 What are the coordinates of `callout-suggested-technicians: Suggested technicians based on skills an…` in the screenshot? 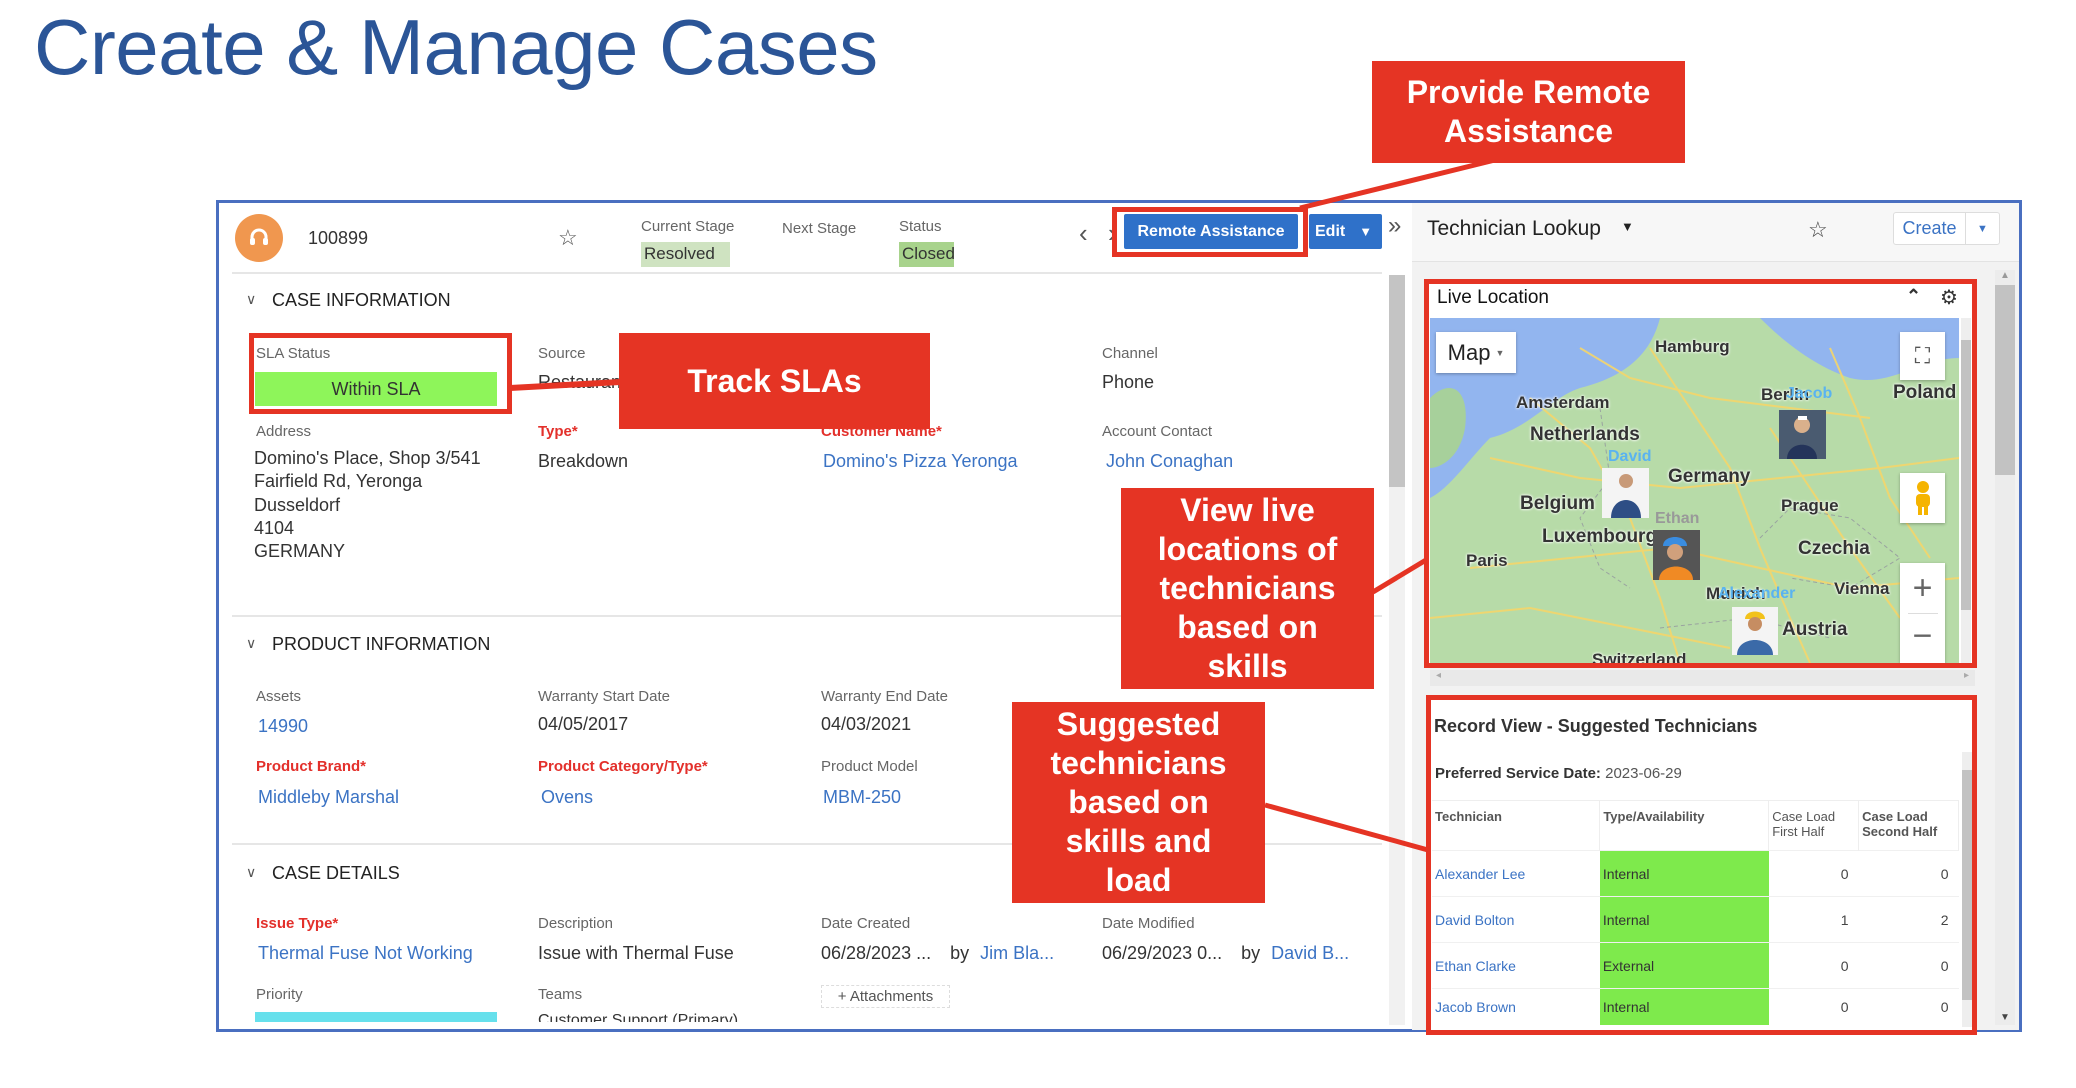 It's located at (1138, 802).